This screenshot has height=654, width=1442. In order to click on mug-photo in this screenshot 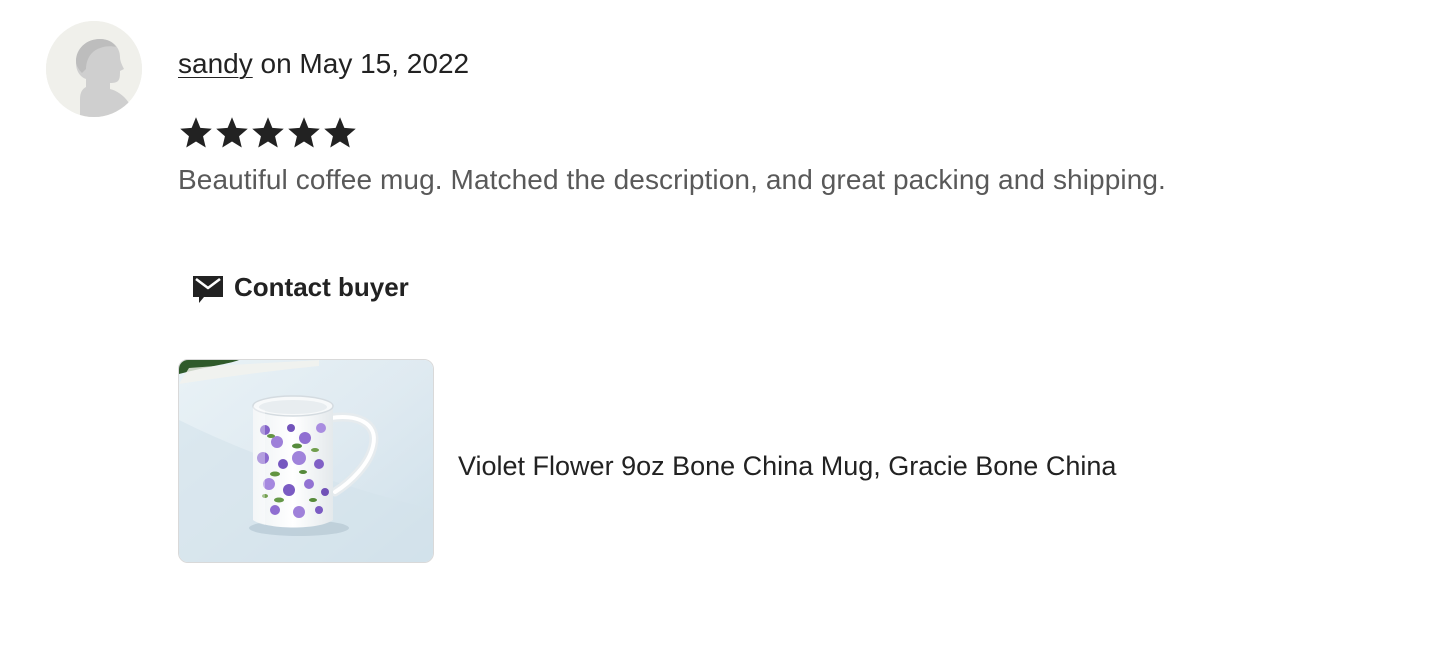, I will do `click(306, 461)`.